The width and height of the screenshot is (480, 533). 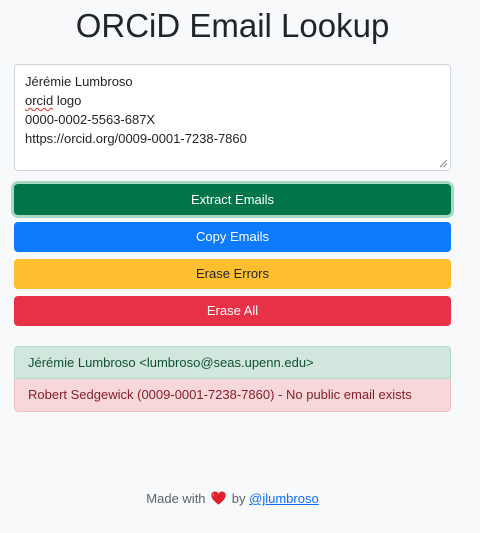 What do you see at coordinates (218, 498) in the screenshot?
I see `heart-icon` at bounding box center [218, 498].